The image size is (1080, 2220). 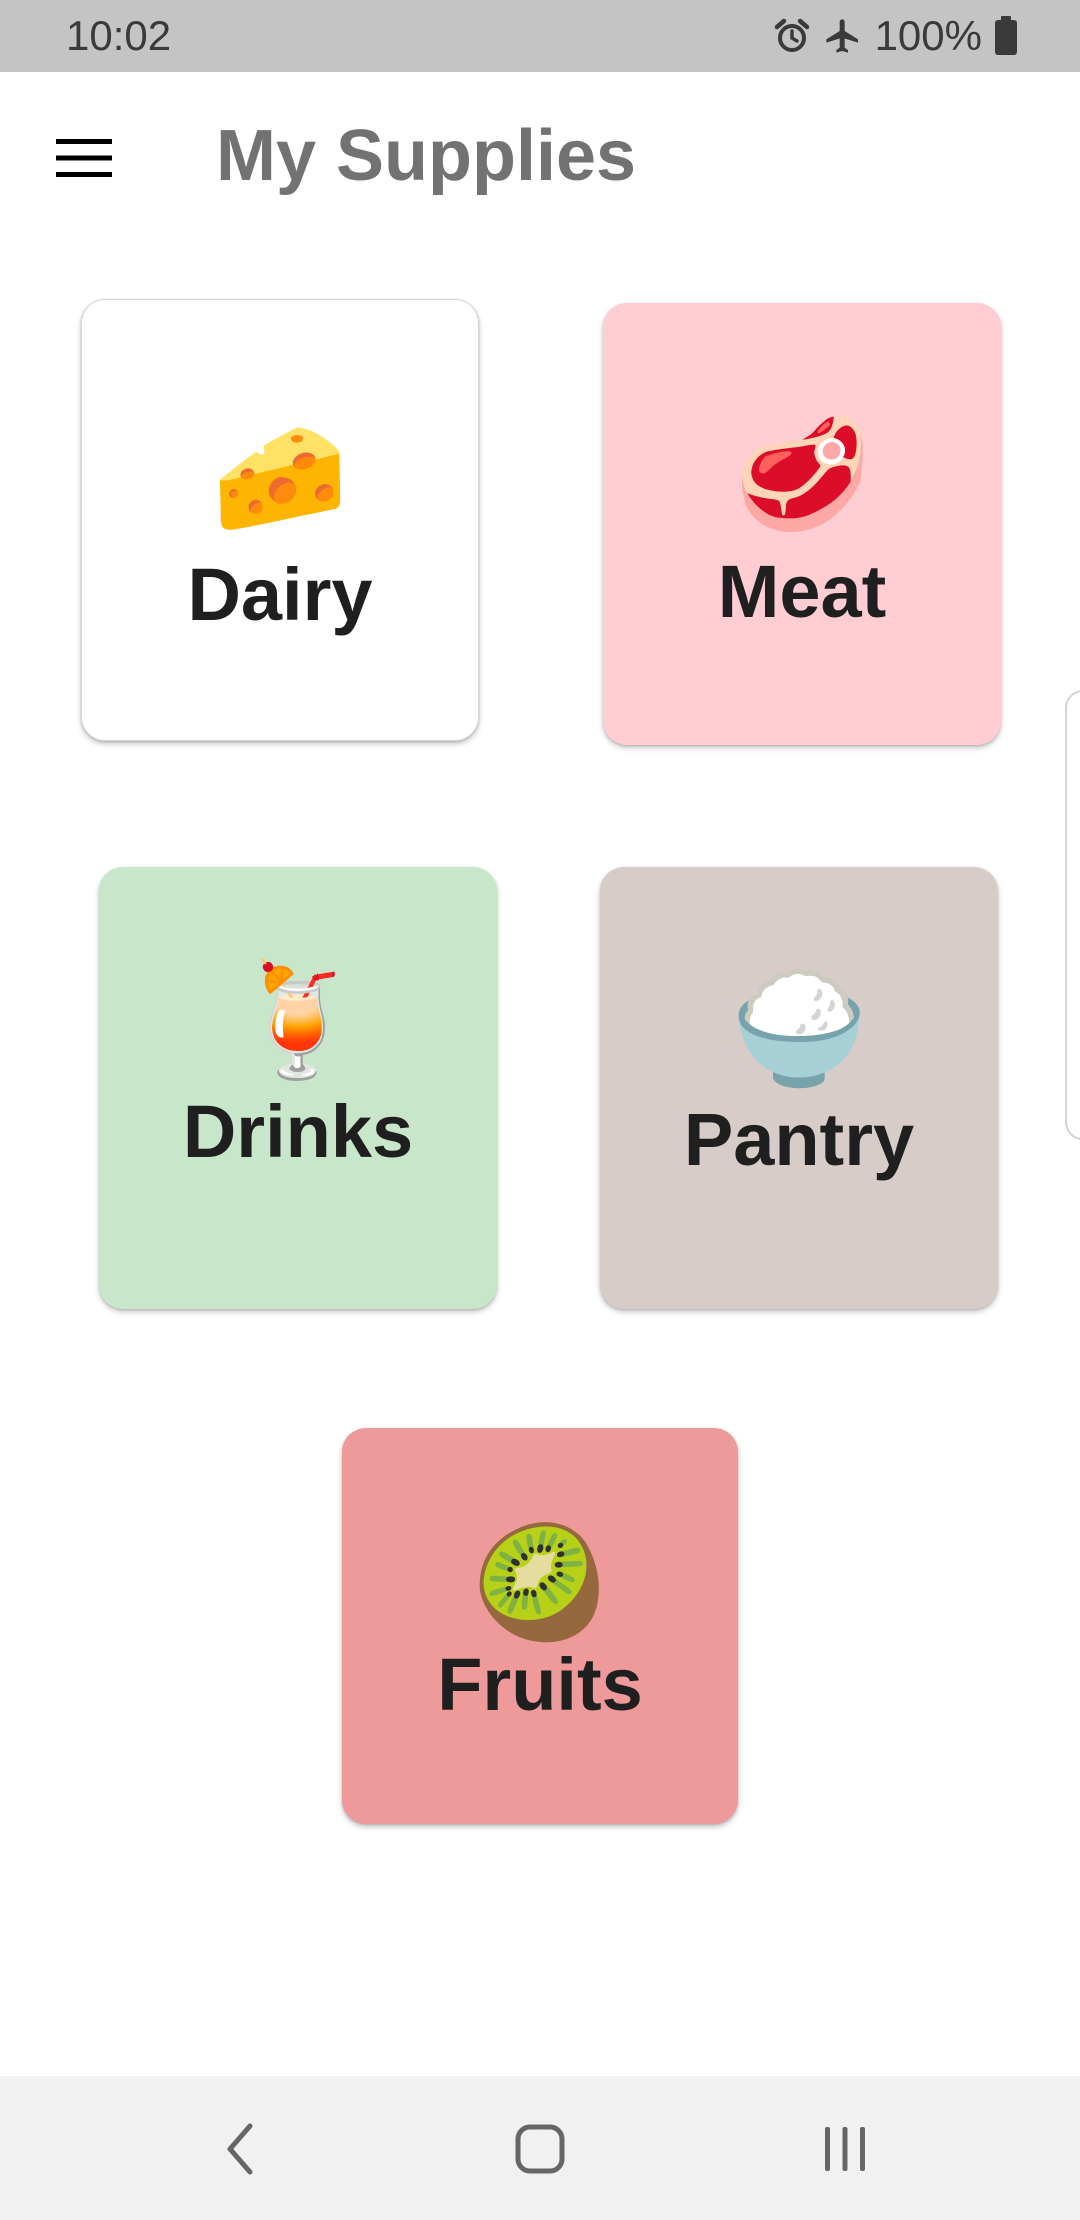 I want to click on app-bar: My Supplies, so click(x=540, y=157).